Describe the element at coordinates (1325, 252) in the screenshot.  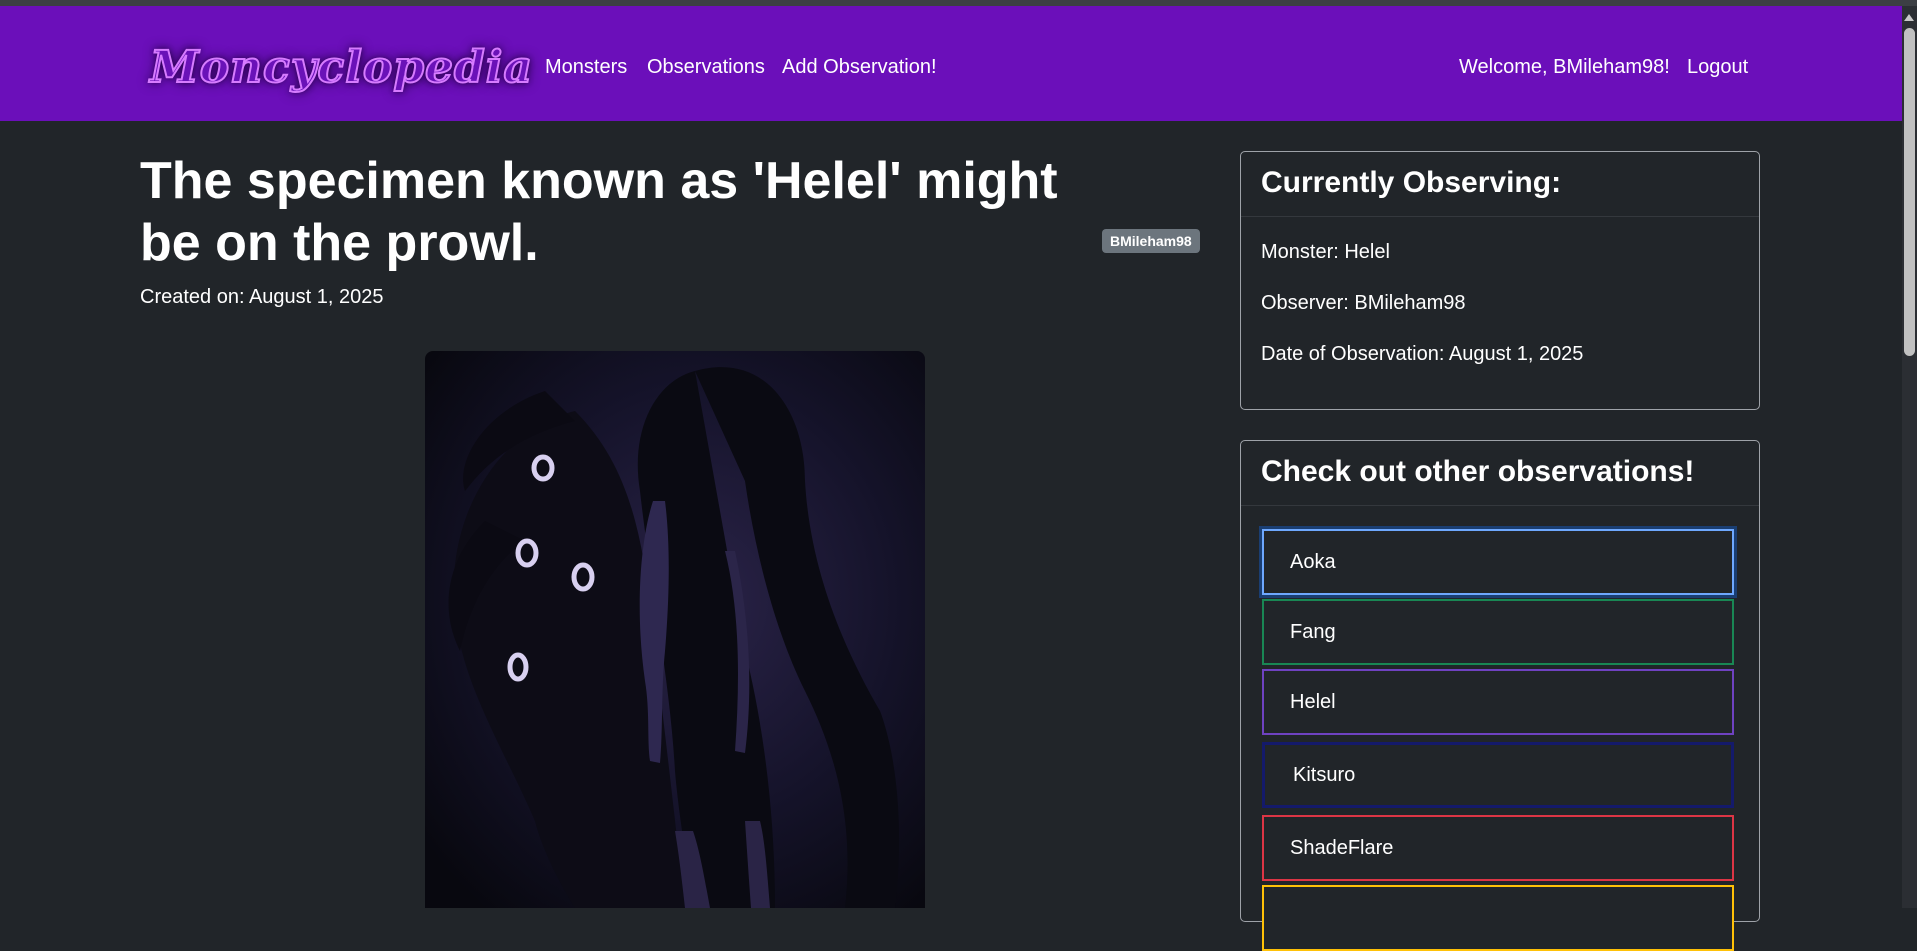
I see `observing-monster: Monster: Helel` at that location.